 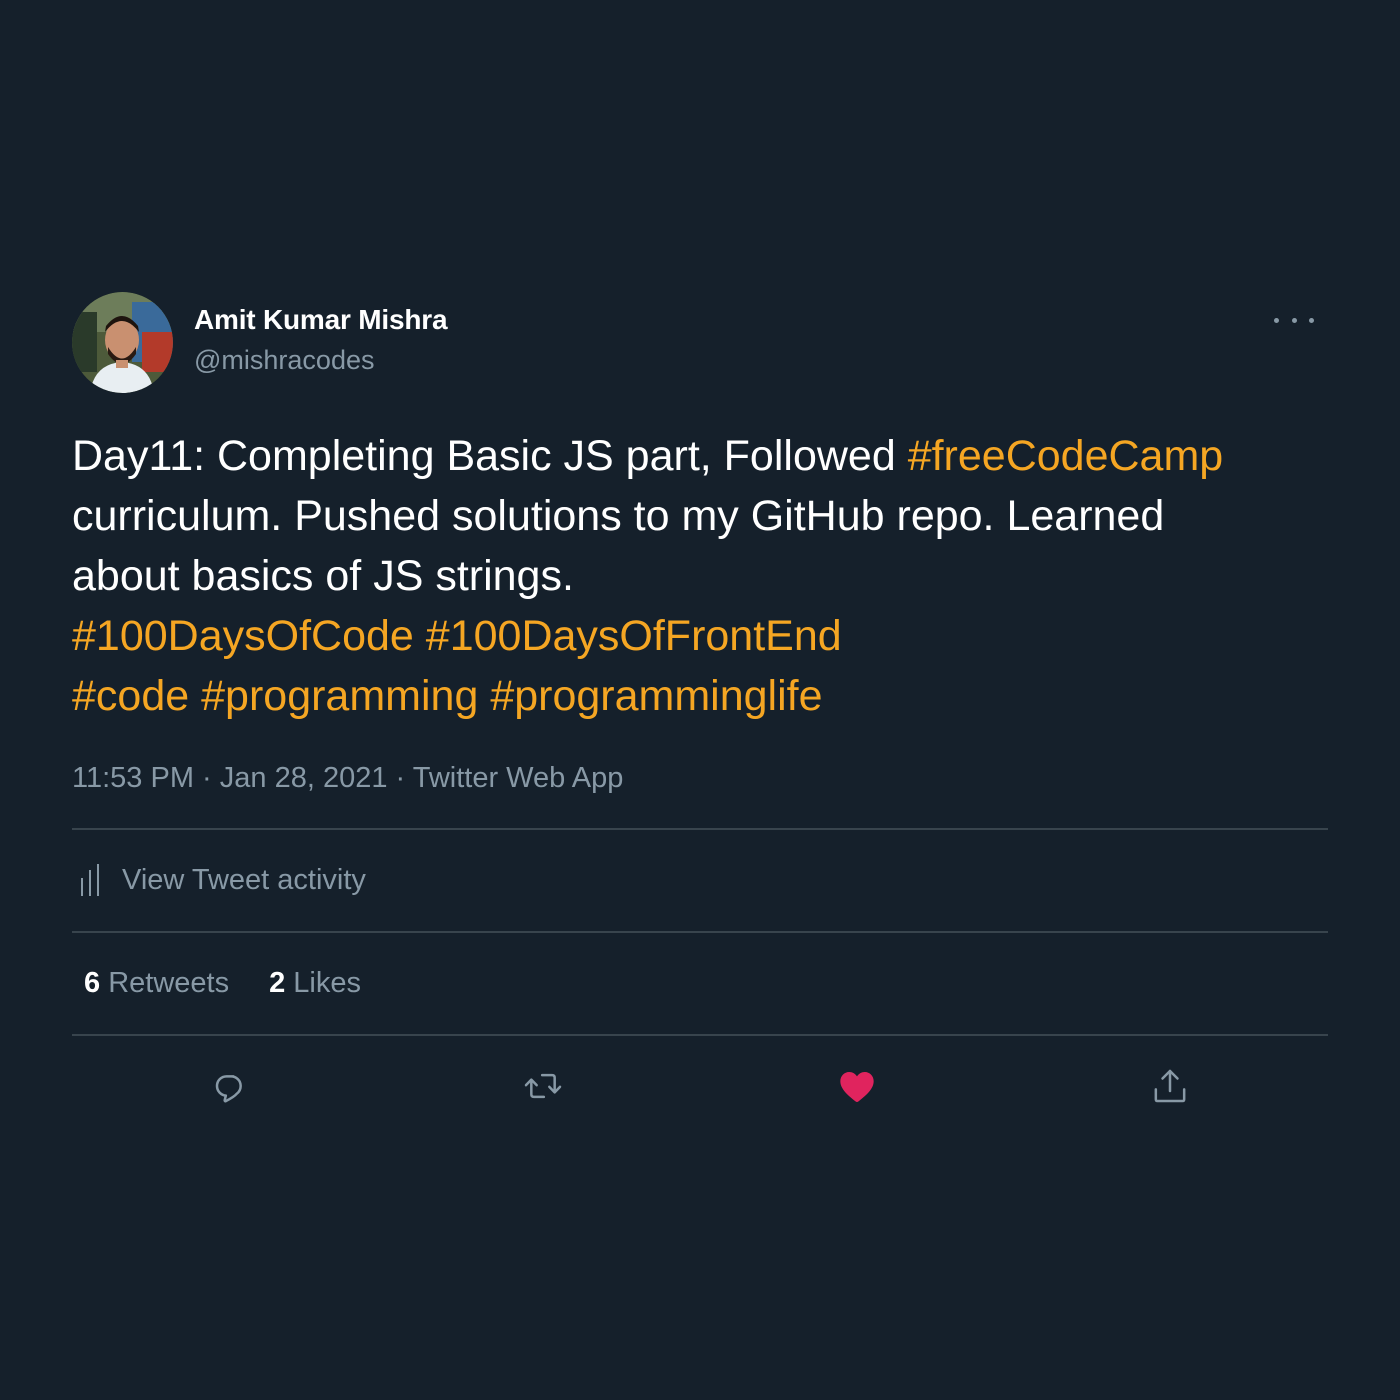 I want to click on retweet-icon, so click(x=543, y=1086).